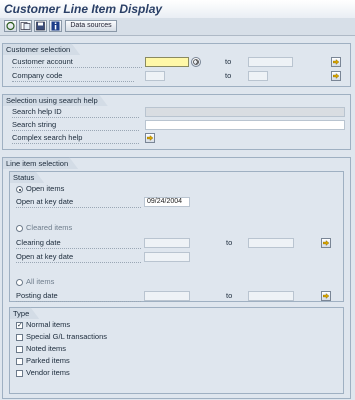 The height and width of the screenshot is (400, 355). Describe the element at coordinates (19, 189) in the screenshot. I see `open-items-radio` at that location.